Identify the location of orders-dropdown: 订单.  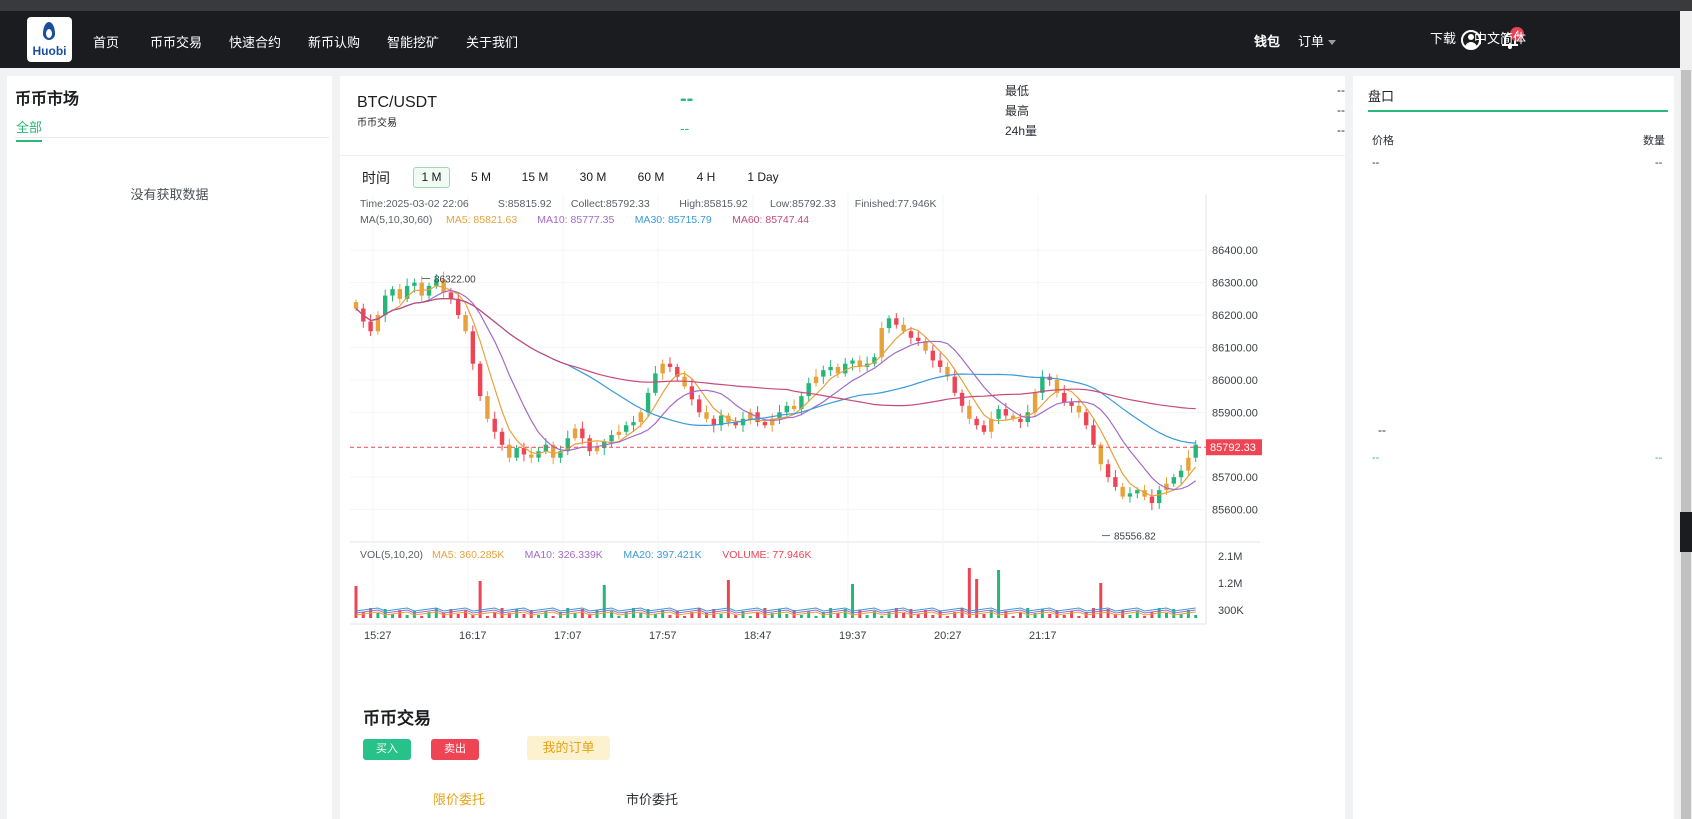
(1317, 40).